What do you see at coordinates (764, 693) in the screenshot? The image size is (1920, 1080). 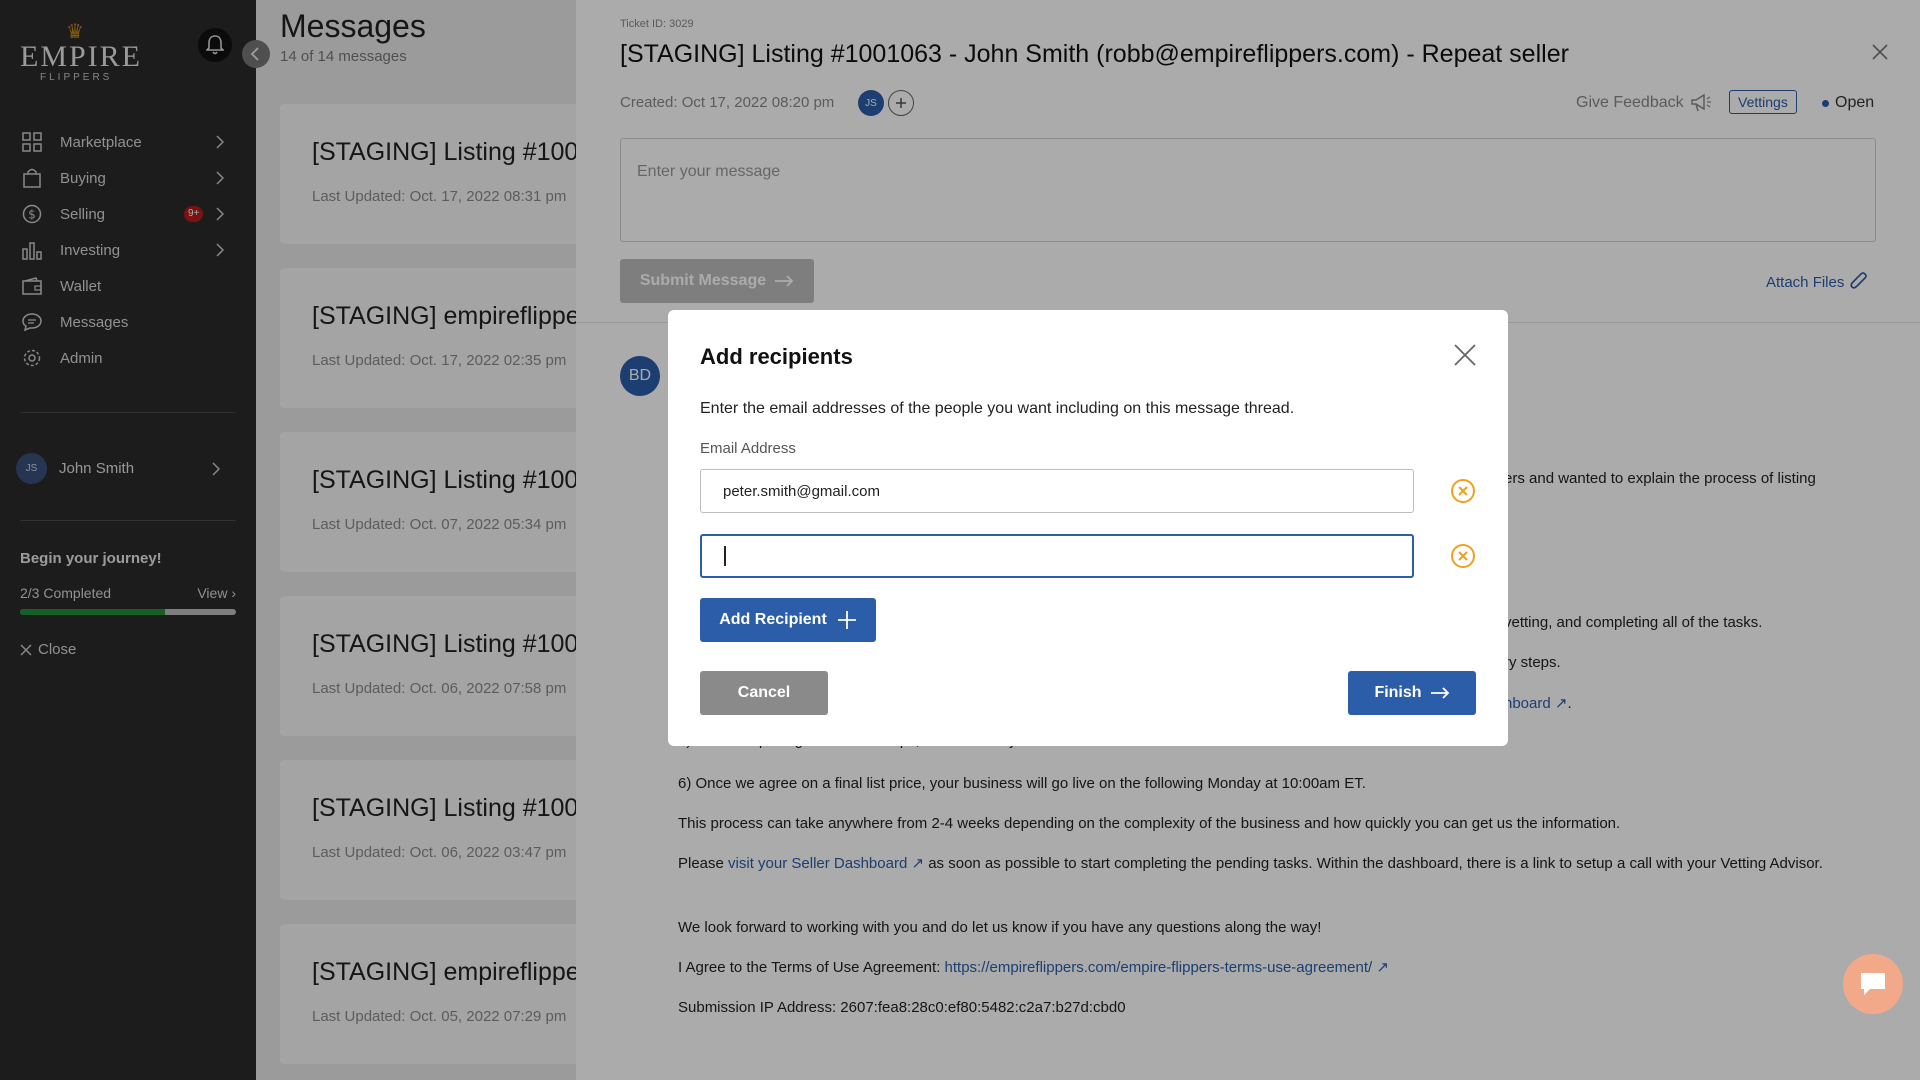 I see `cancel-button: Cancel` at bounding box center [764, 693].